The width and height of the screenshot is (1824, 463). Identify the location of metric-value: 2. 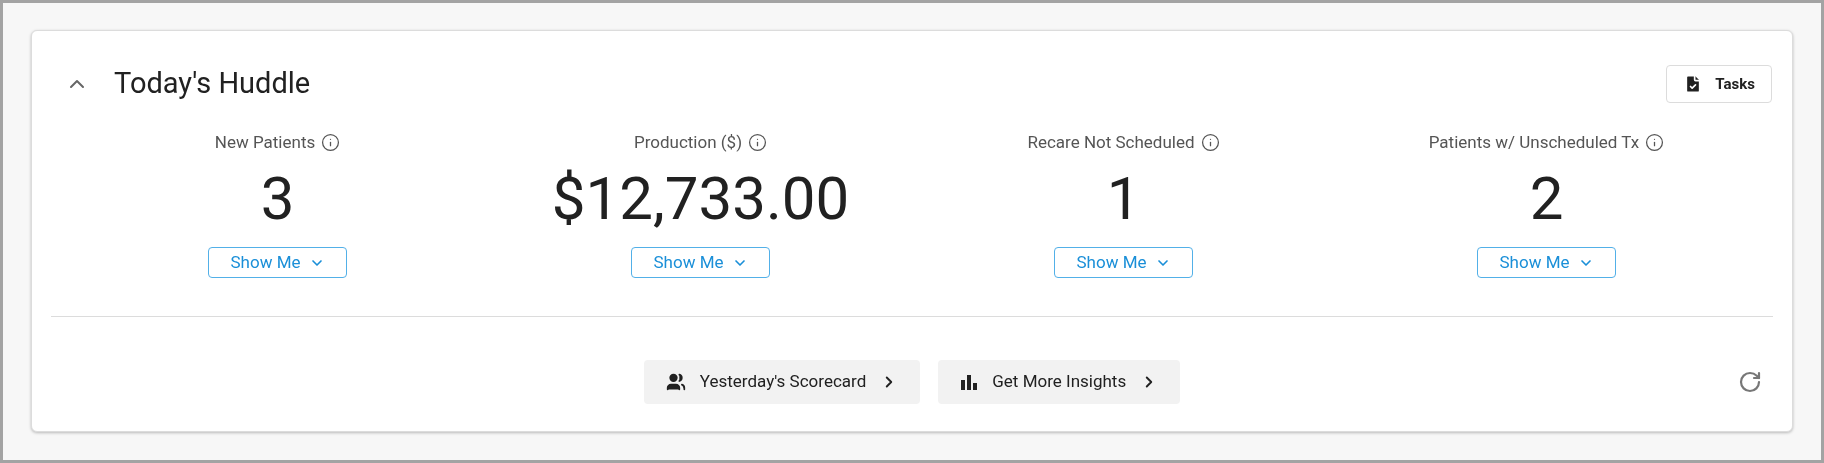
(1546, 199).